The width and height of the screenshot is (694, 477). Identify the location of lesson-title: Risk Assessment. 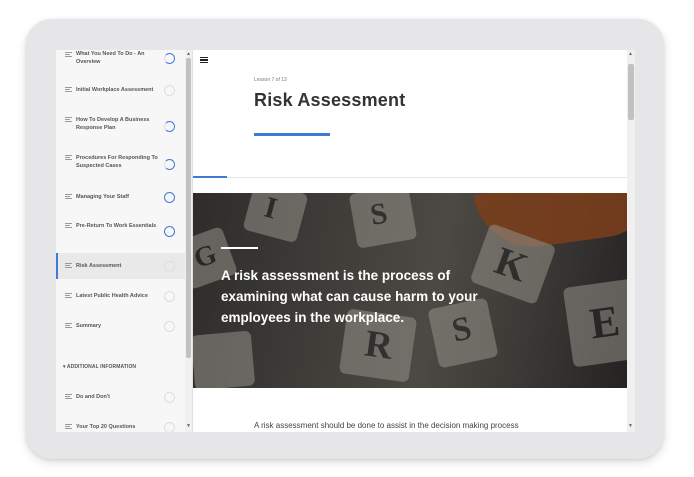
(330, 100).